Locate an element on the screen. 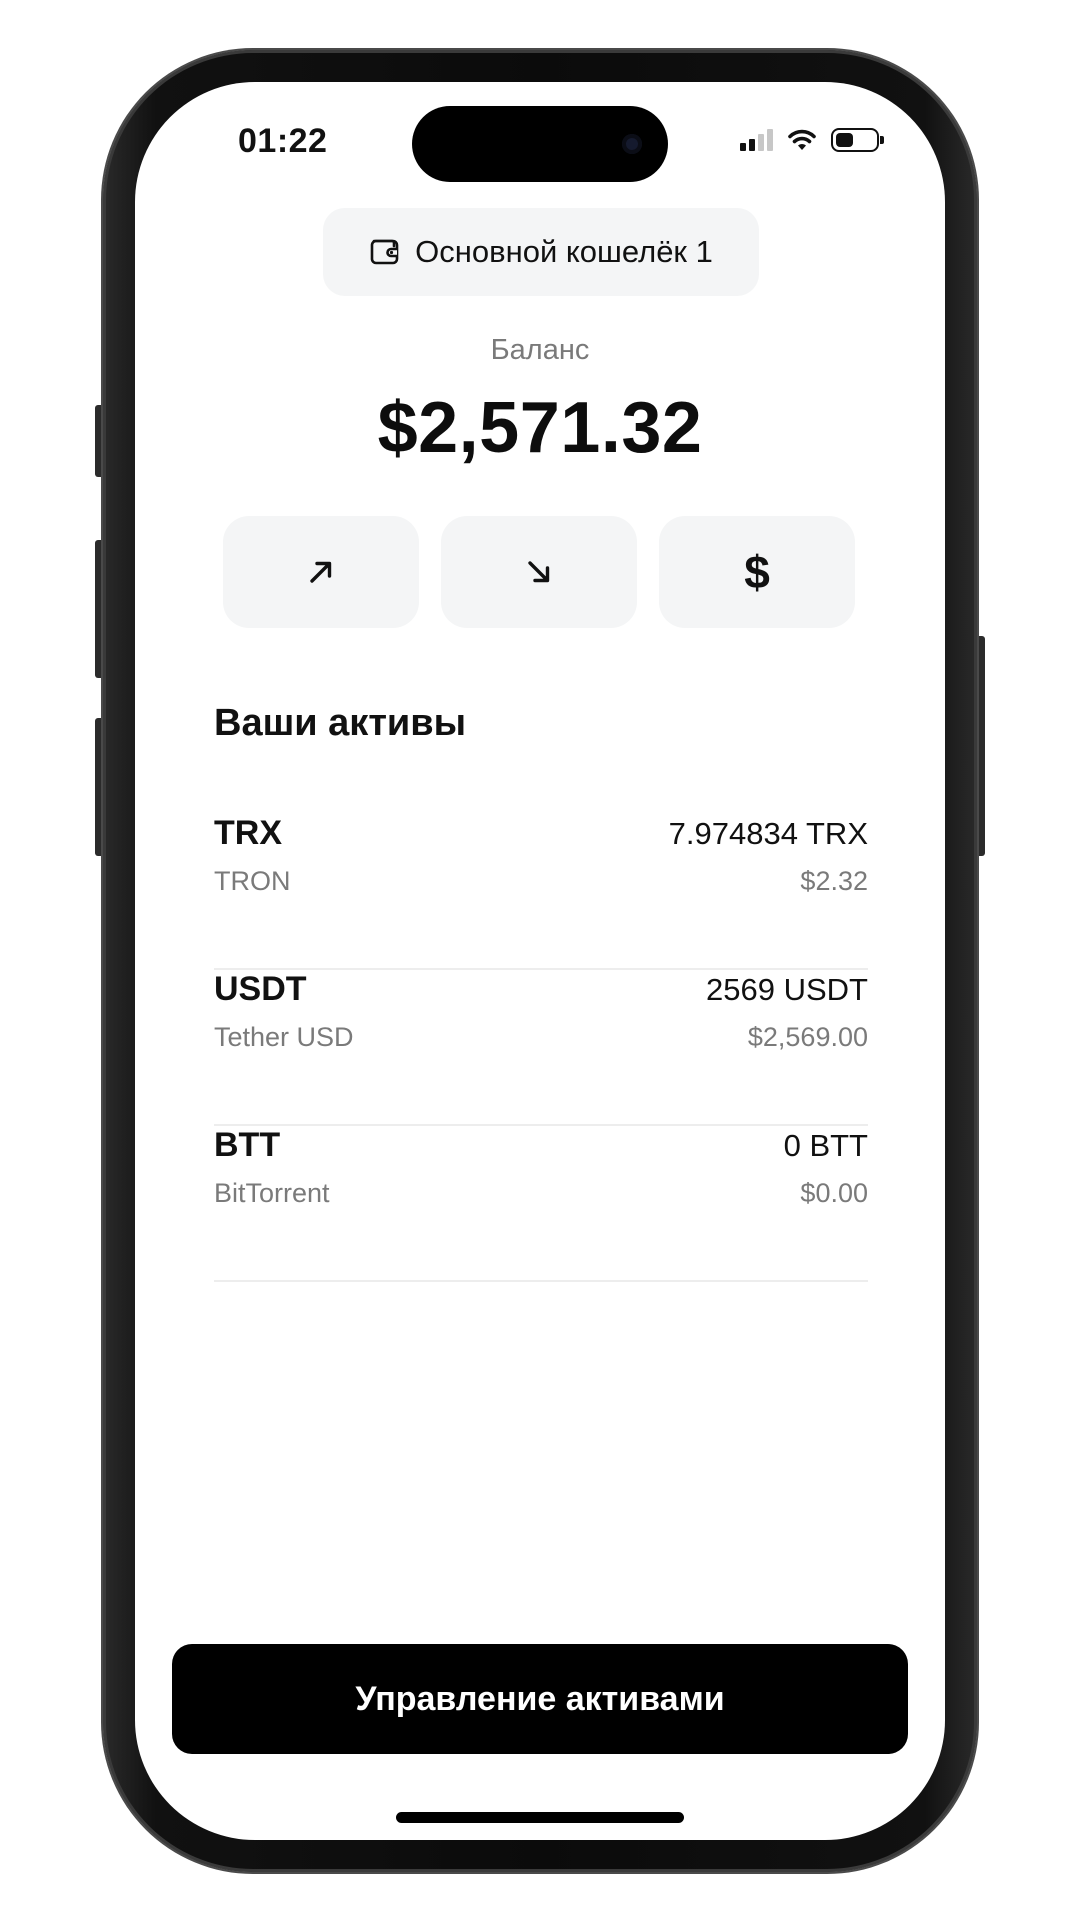 The height and width of the screenshot is (1920, 1080). asset-row-btt: BTT BitTorrent 0 BTT $0.00 is located at coordinates (541, 1204).